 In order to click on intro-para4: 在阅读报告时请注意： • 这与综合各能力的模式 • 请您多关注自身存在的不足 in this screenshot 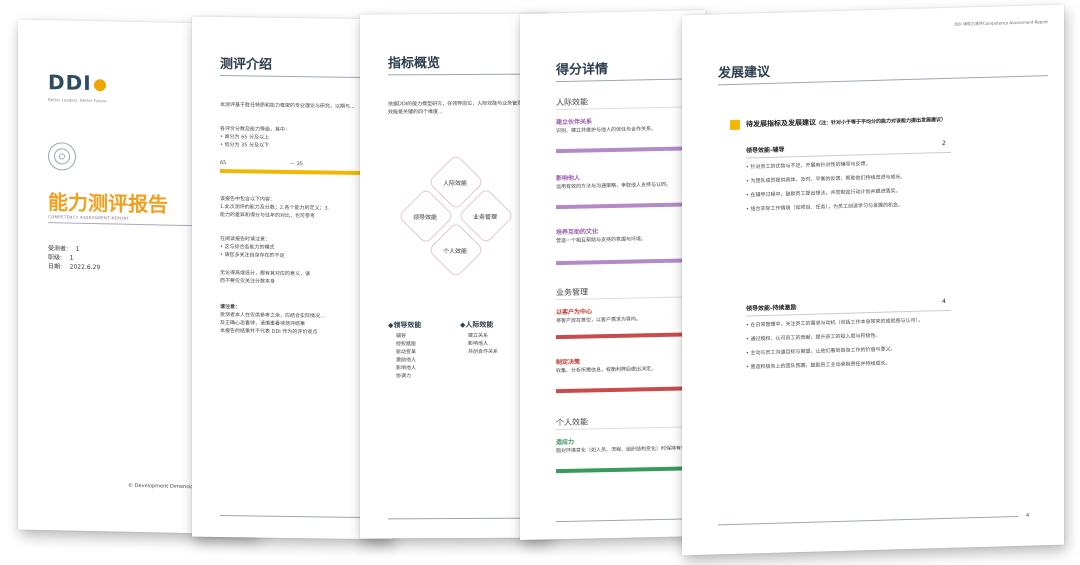, I will do `click(252, 247)`.